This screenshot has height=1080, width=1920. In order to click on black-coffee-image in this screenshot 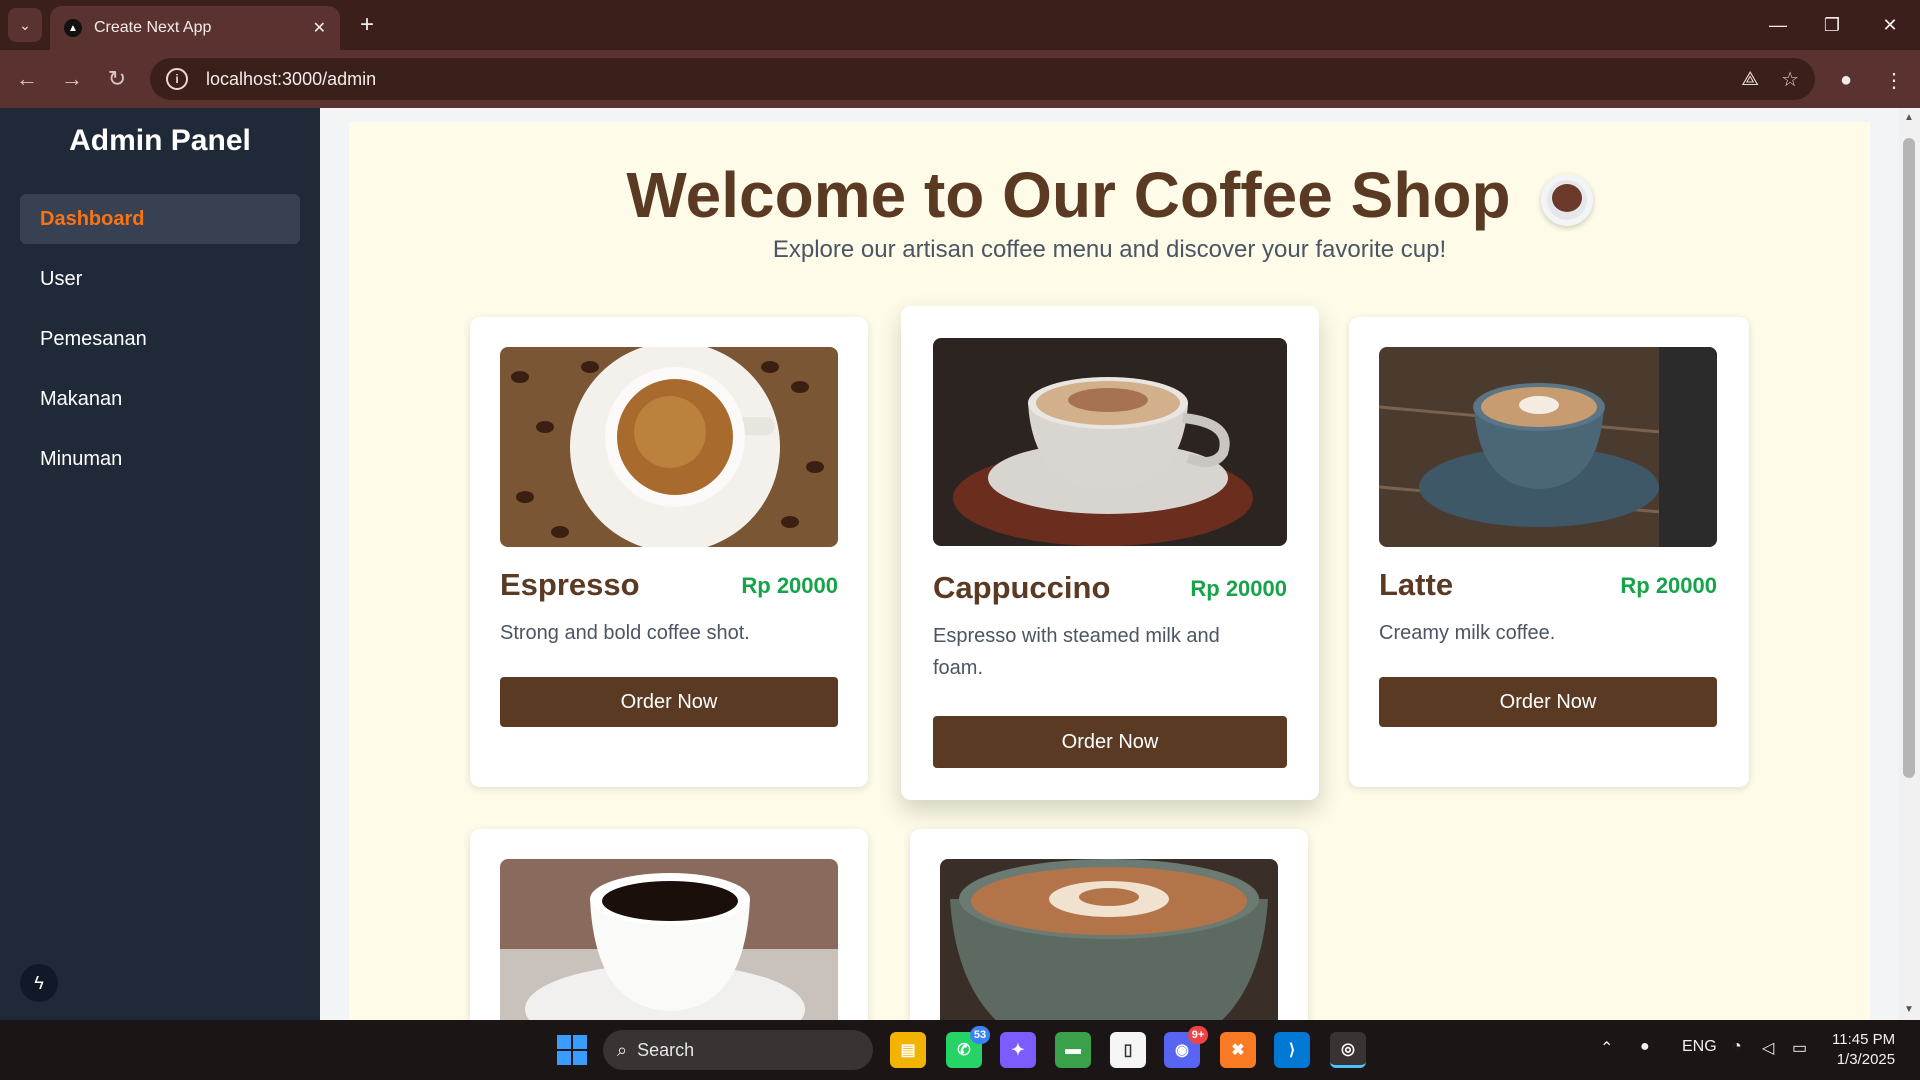, I will do `click(669, 939)`.